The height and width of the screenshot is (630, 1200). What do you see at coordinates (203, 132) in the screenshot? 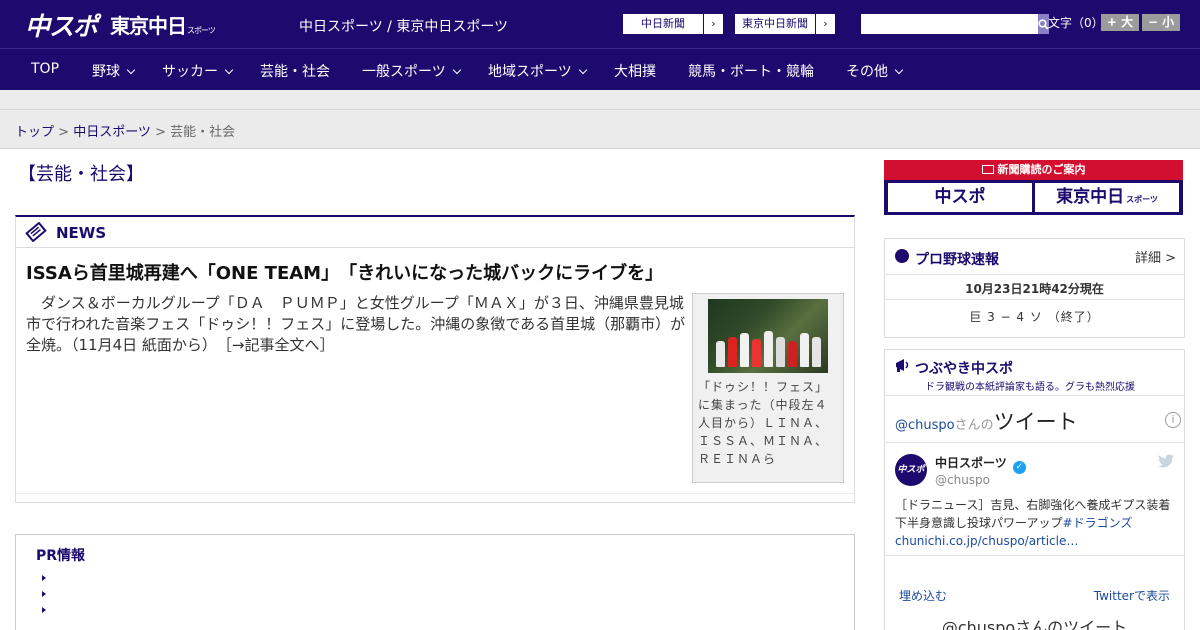
I see `breadcrumb-current: 芸能・社会` at bounding box center [203, 132].